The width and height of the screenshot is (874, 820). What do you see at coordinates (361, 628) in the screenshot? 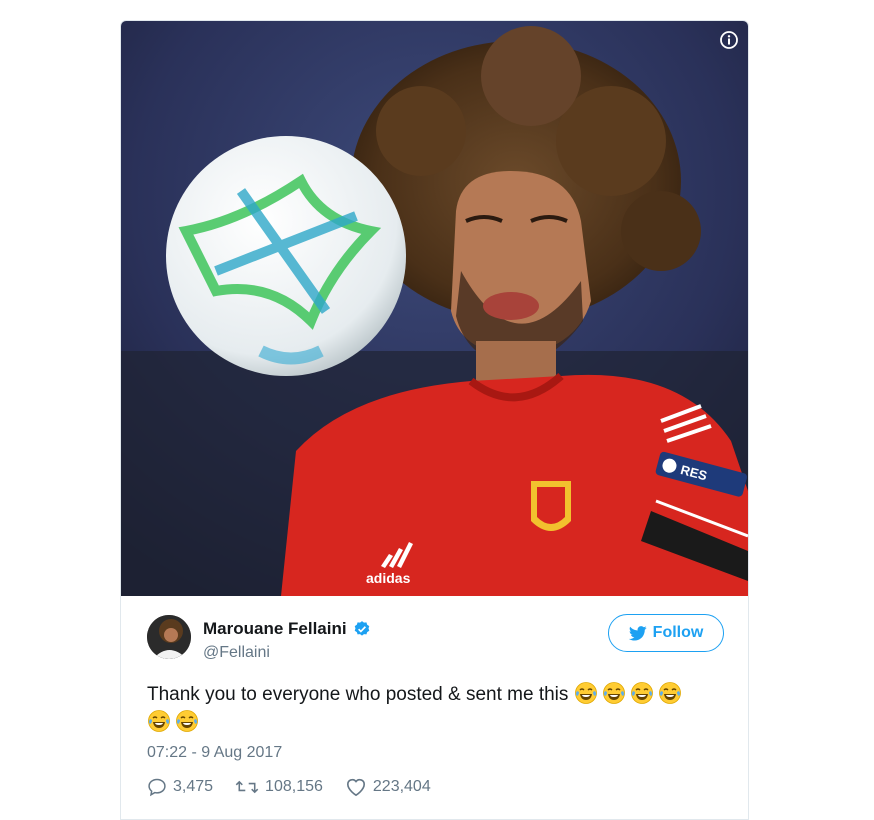
I see `verified-badge-icon` at bounding box center [361, 628].